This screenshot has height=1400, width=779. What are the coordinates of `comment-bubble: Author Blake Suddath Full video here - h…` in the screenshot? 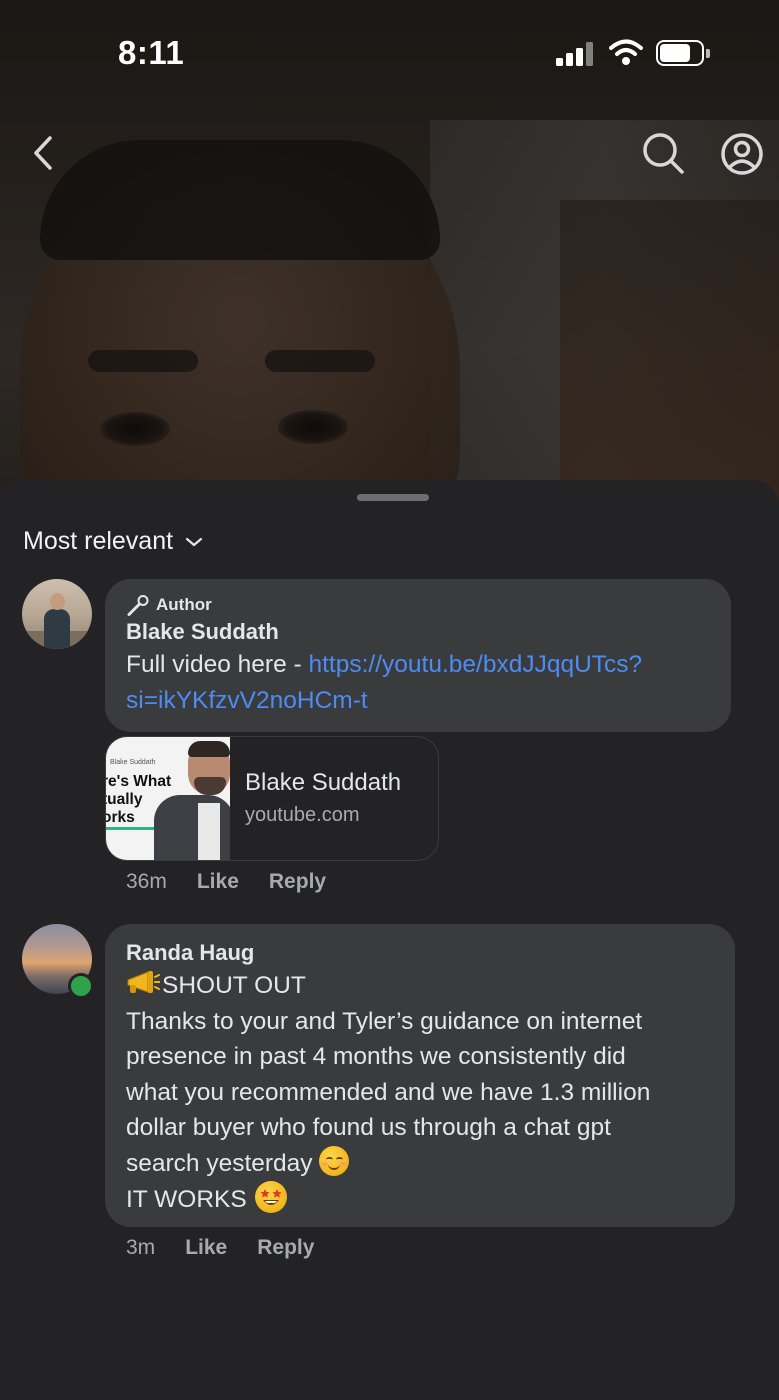 It's located at (418, 655).